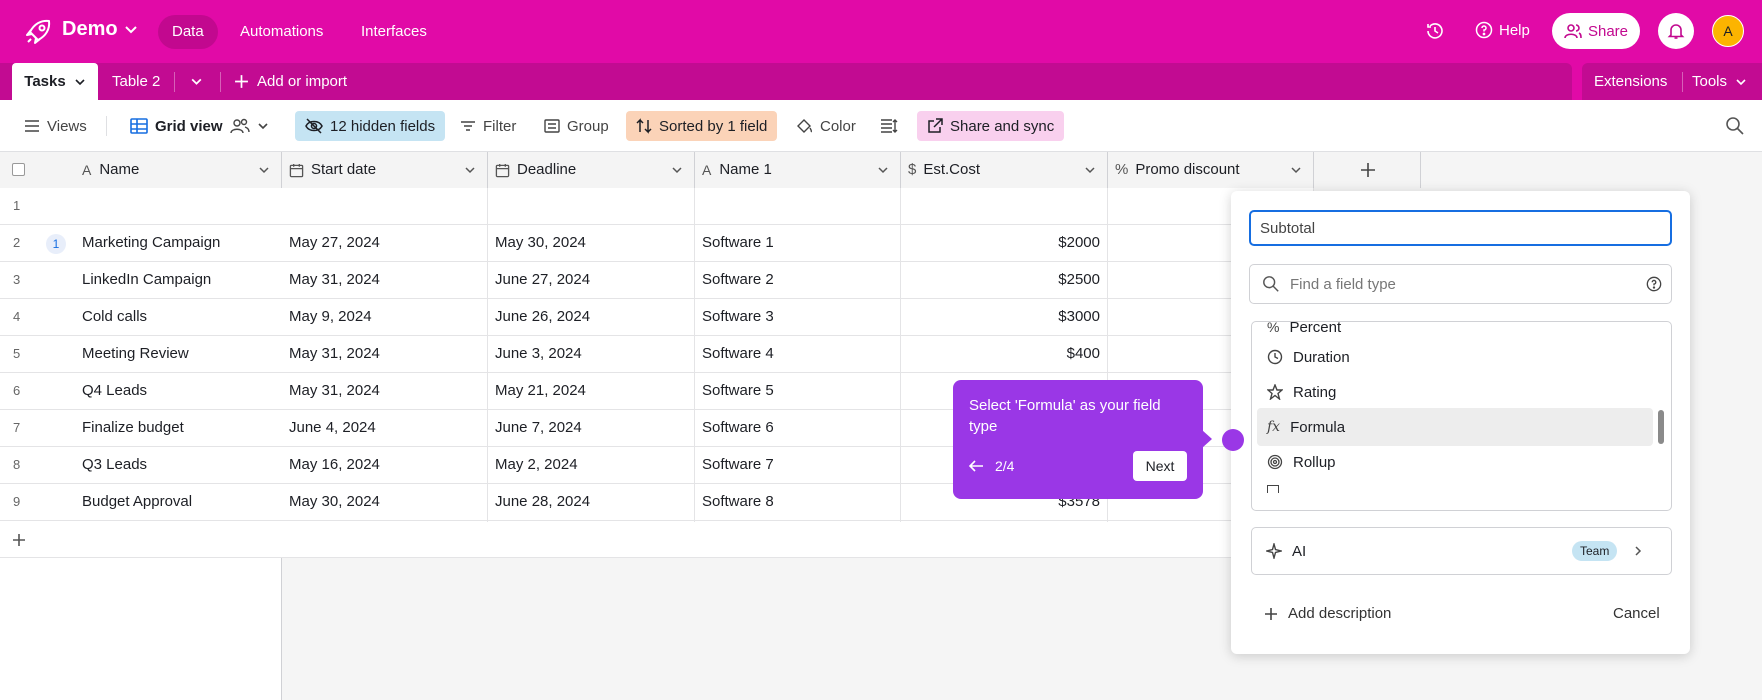 The height and width of the screenshot is (700, 1762). I want to click on cell-name: Finalize budget, so click(133, 428).